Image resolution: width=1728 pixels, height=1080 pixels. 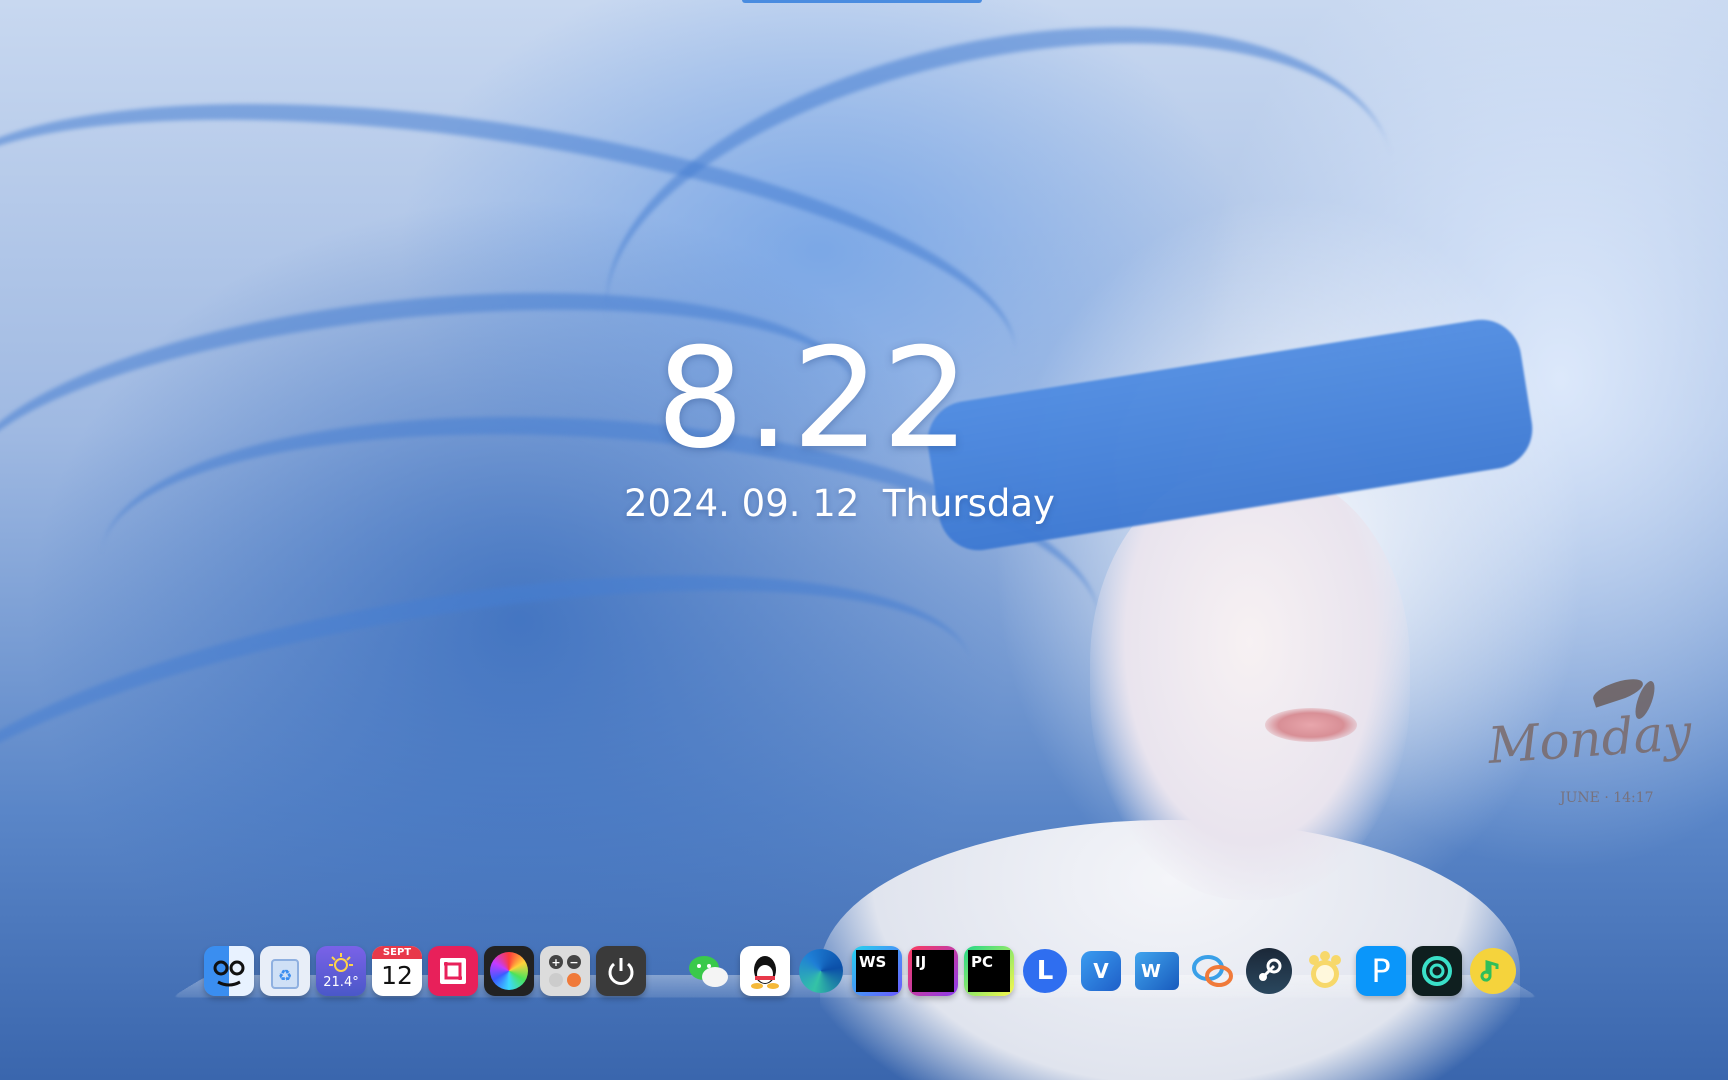 What do you see at coordinates (709, 971) in the screenshot?
I see `wechat-icon` at bounding box center [709, 971].